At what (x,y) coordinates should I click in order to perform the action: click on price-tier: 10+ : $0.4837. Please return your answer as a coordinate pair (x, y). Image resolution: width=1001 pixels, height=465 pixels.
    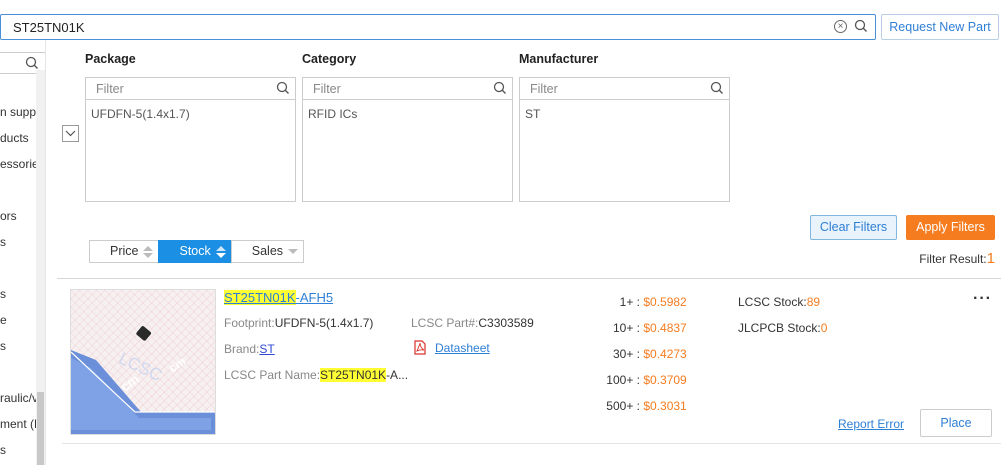
    Looking at the image, I should click on (640, 328).